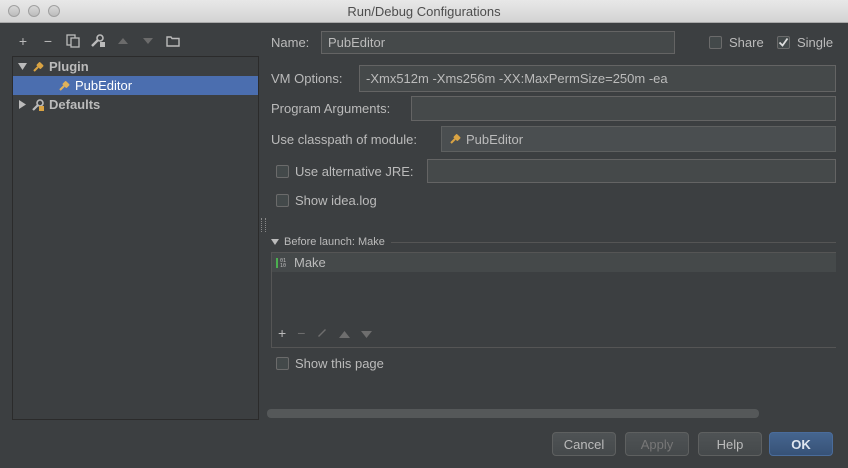 The width and height of the screenshot is (848, 468). I want to click on ok-button: OK, so click(801, 444).